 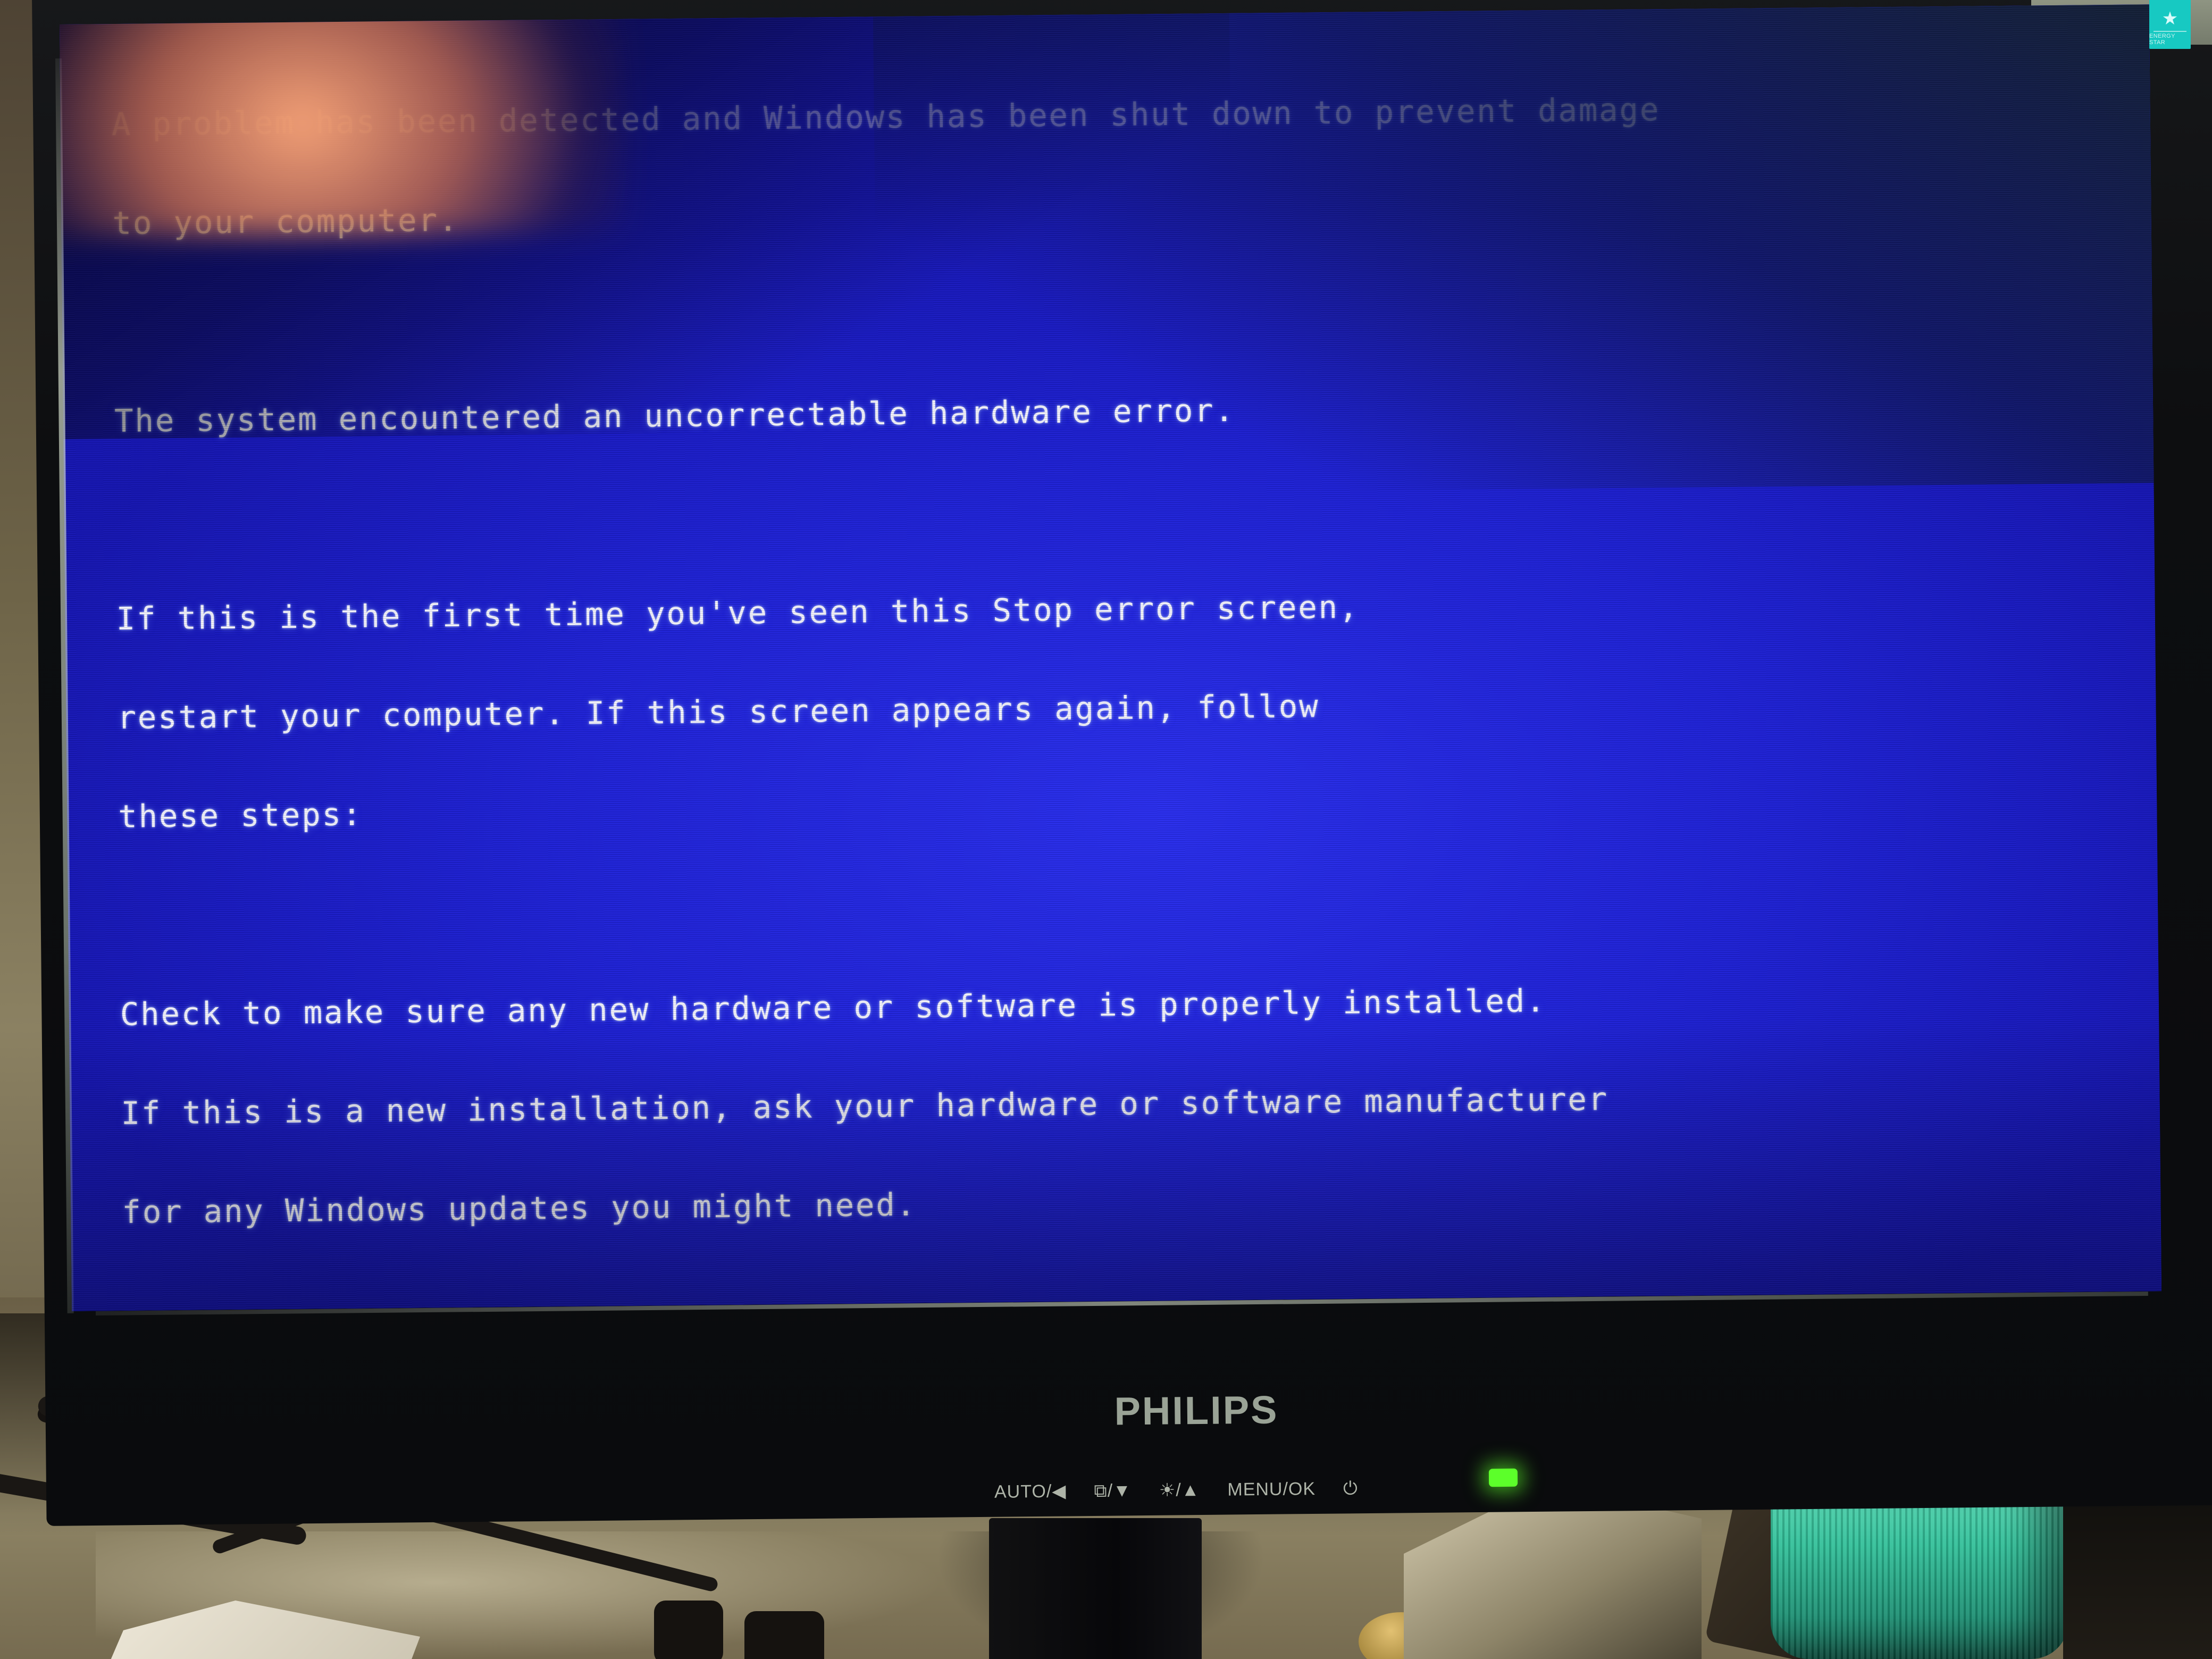 What do you see at coordinates (1113, 1491) in the screenshot?
I see `input-down-button: ⧉/▼` at bounding box center [1113, 1491].